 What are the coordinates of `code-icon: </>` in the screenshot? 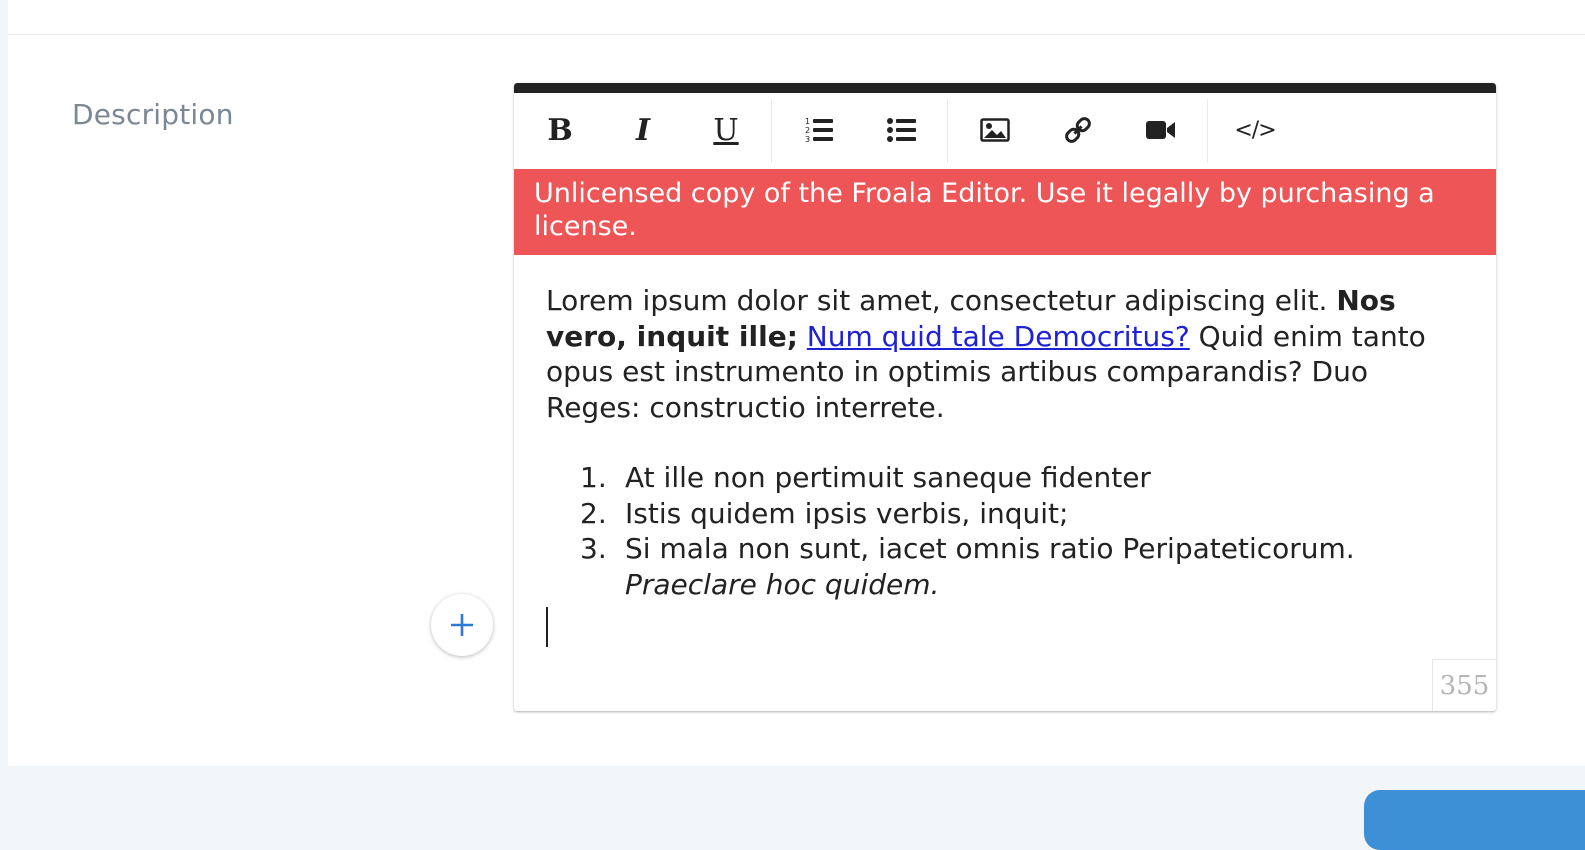 It's located at (1255, 130).